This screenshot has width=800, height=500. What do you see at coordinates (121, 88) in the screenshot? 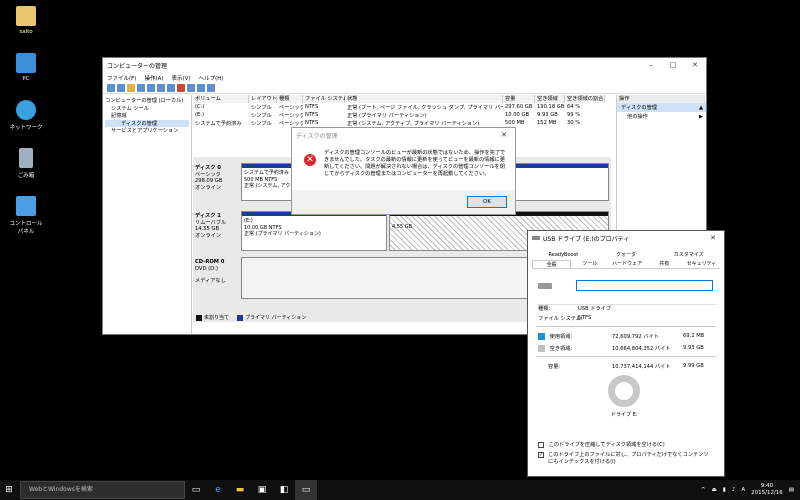
I see `forward-icon` at bounding box center [121, 88].